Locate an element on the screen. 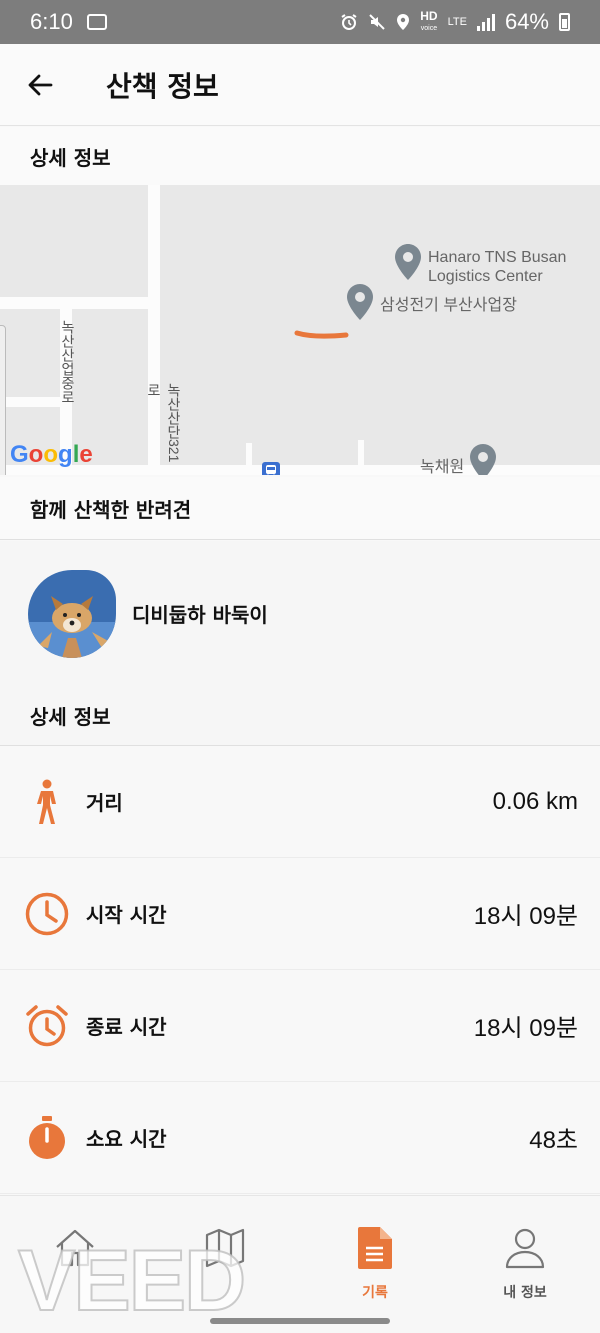 Image resolution: width=600 pixels, height=1333 pixels. detail-label: 거리 is located at coordinates (104, 803).